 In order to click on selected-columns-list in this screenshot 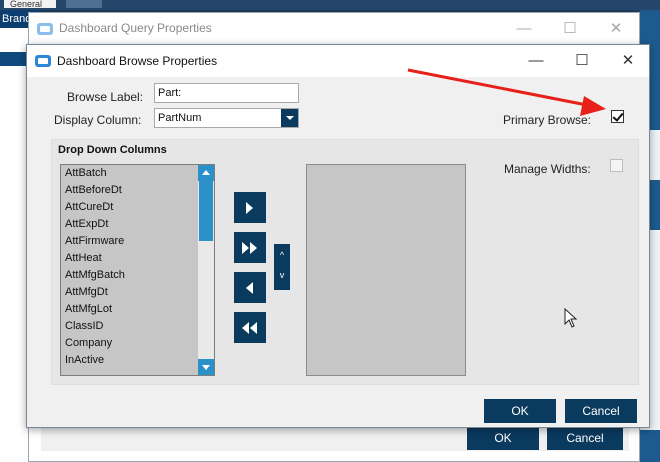, I will do `click(386, 270)`.